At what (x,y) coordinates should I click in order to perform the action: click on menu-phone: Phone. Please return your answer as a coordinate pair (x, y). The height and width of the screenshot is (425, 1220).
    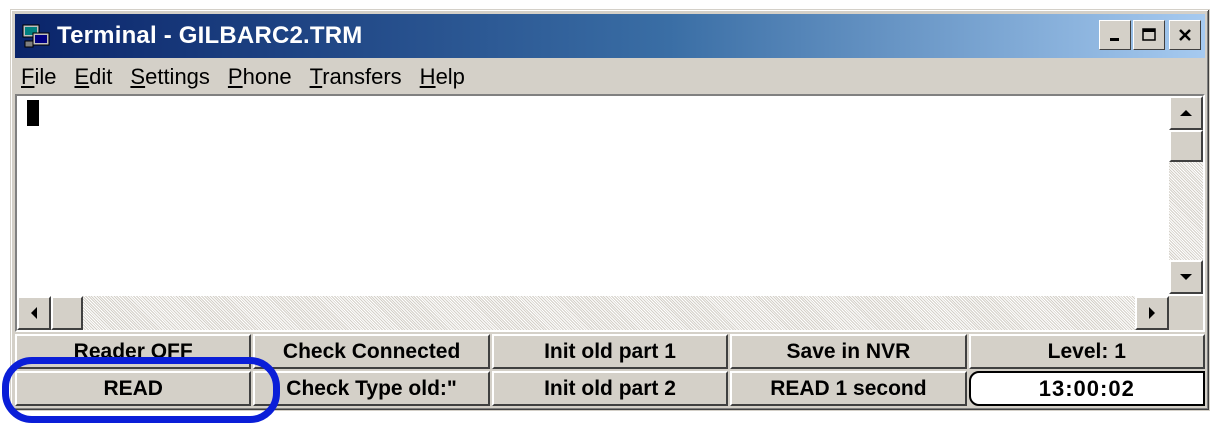
    Looking at the image, I should click on (260, 77).